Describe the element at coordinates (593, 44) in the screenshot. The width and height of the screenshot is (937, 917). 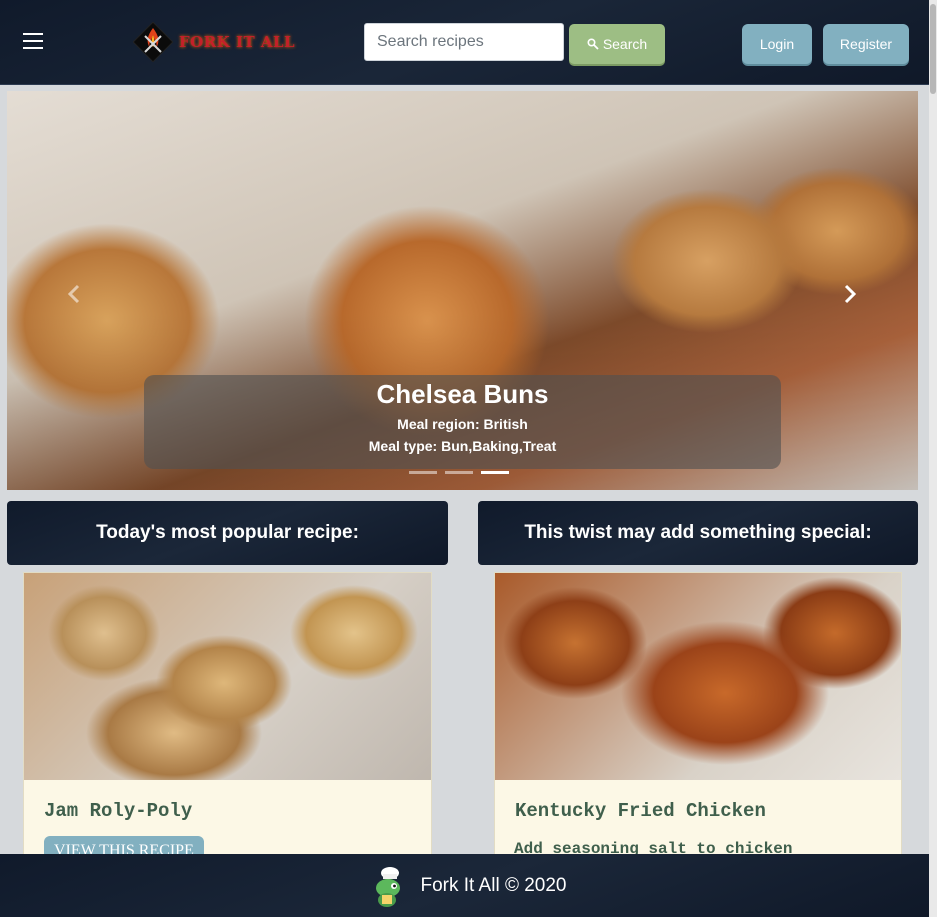
I see `magnifier-icon` at that location.